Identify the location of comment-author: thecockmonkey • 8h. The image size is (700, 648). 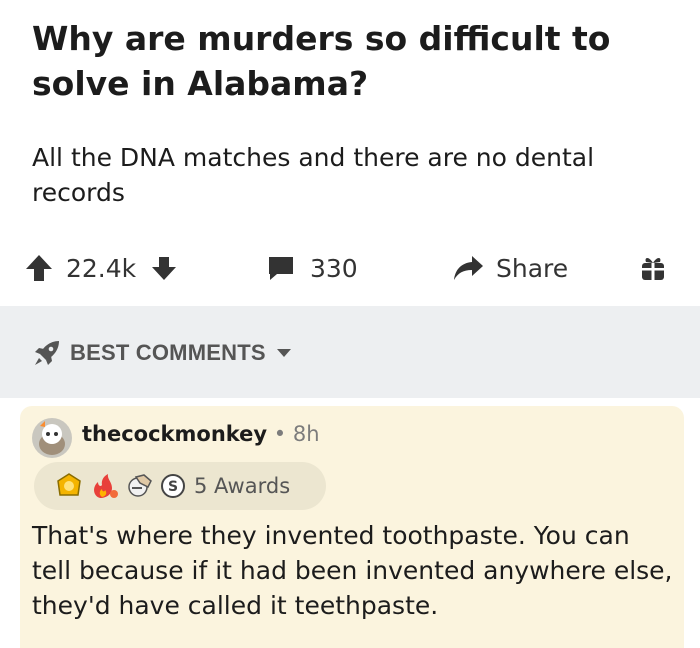
(201, 434).